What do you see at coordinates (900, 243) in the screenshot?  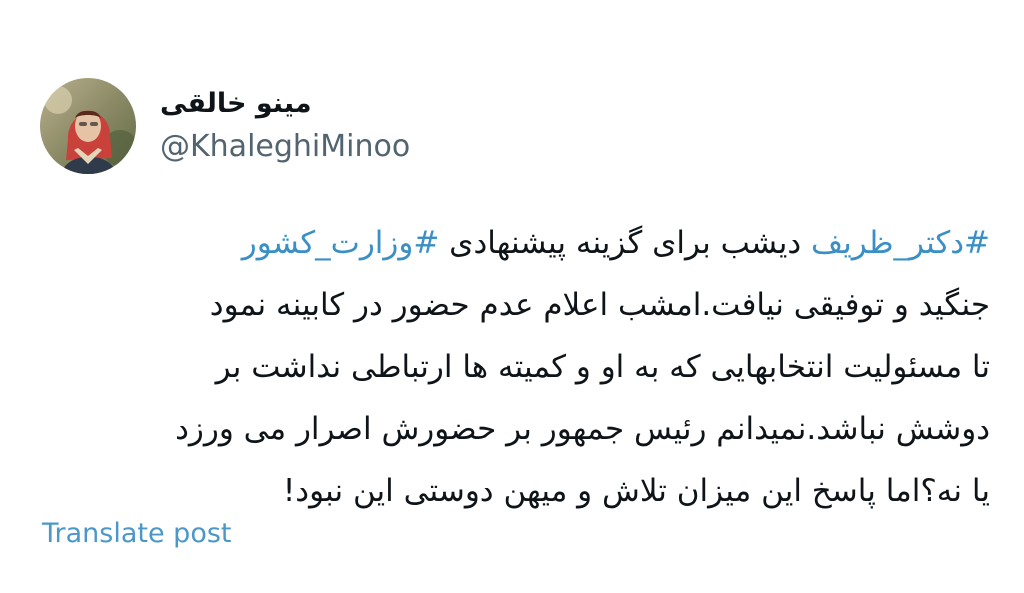 I see `hashtag-zarif: #دکتر_ظریف` at bounding box center [900, 243].